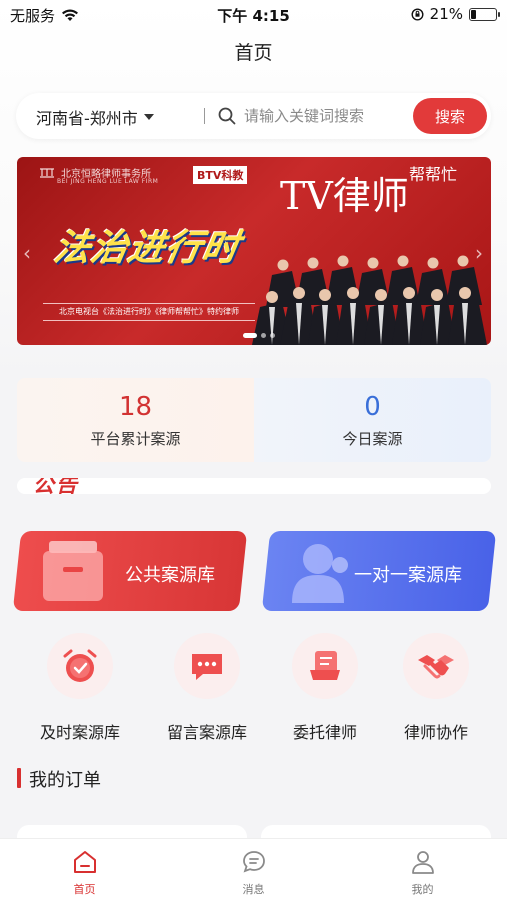 This screenshot has width=507, height=900. What do you see at coordinates (253, 889) in the screenshot?
I see `tab-label: 消息` at bounding box center [253, 889].